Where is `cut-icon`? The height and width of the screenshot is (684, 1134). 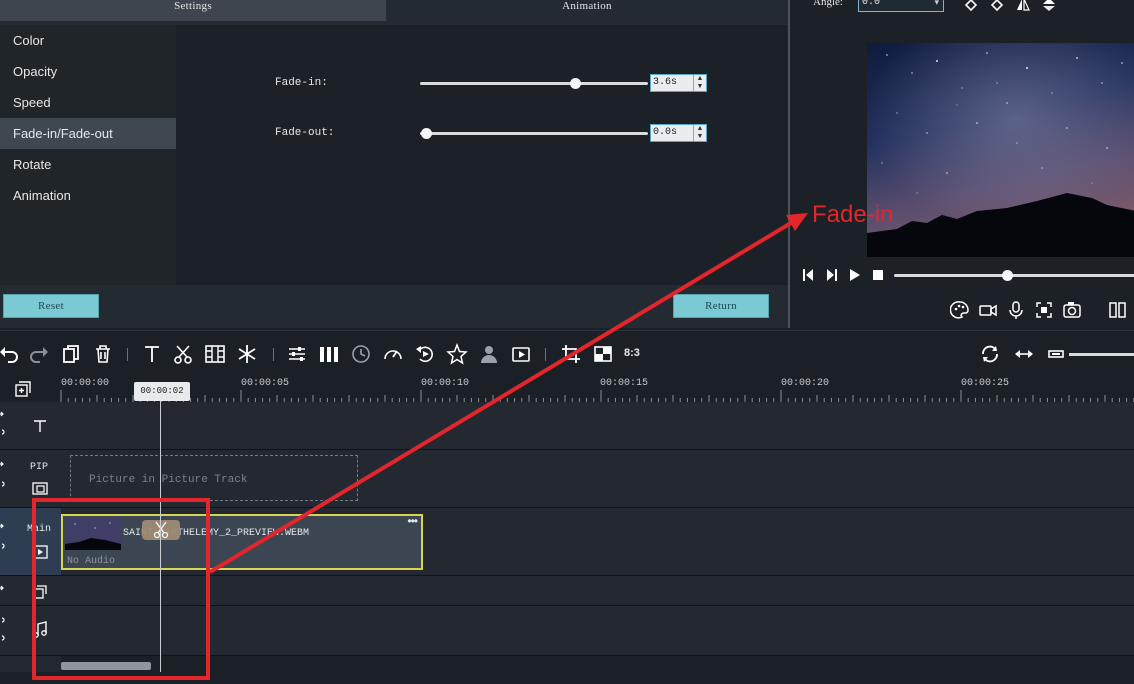 cut-icon is located at coordinates (183, 354).